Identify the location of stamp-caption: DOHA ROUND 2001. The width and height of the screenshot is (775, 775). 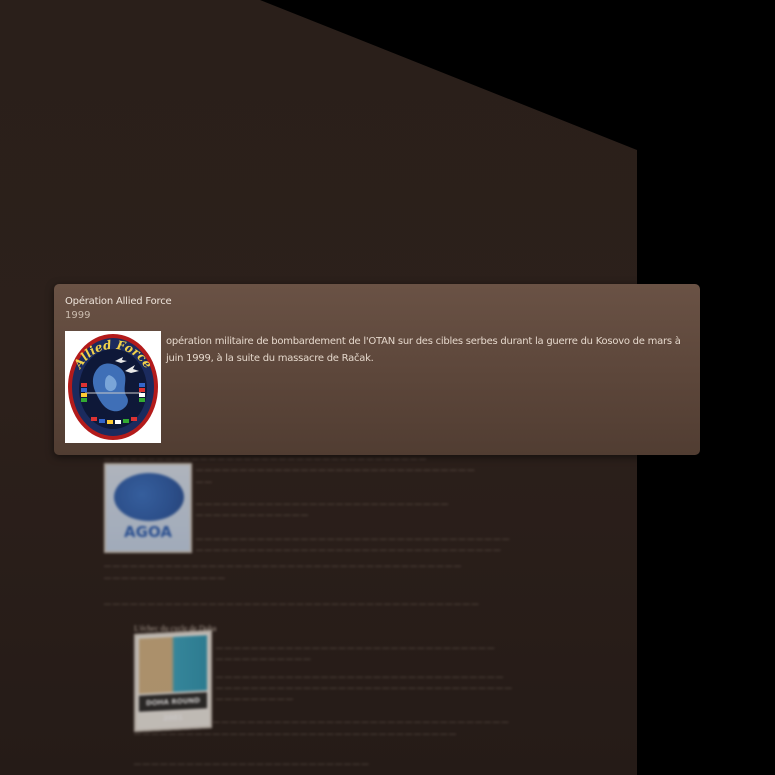
(173, 707).